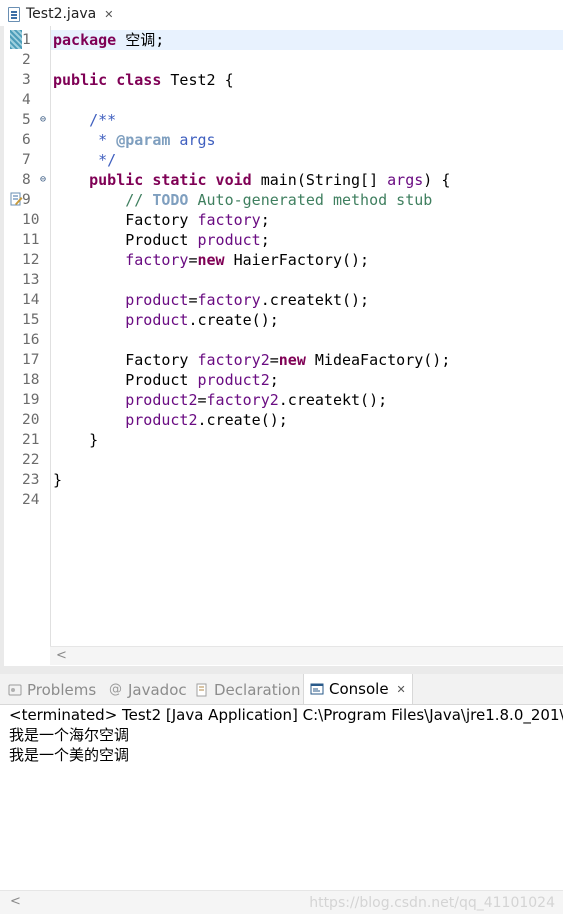 The image size is (563, 922). What do you see at coordinates (283, 380) in the screenshot?
I see `code-line: 18 Product product2;` at bounding box center [283, 380].